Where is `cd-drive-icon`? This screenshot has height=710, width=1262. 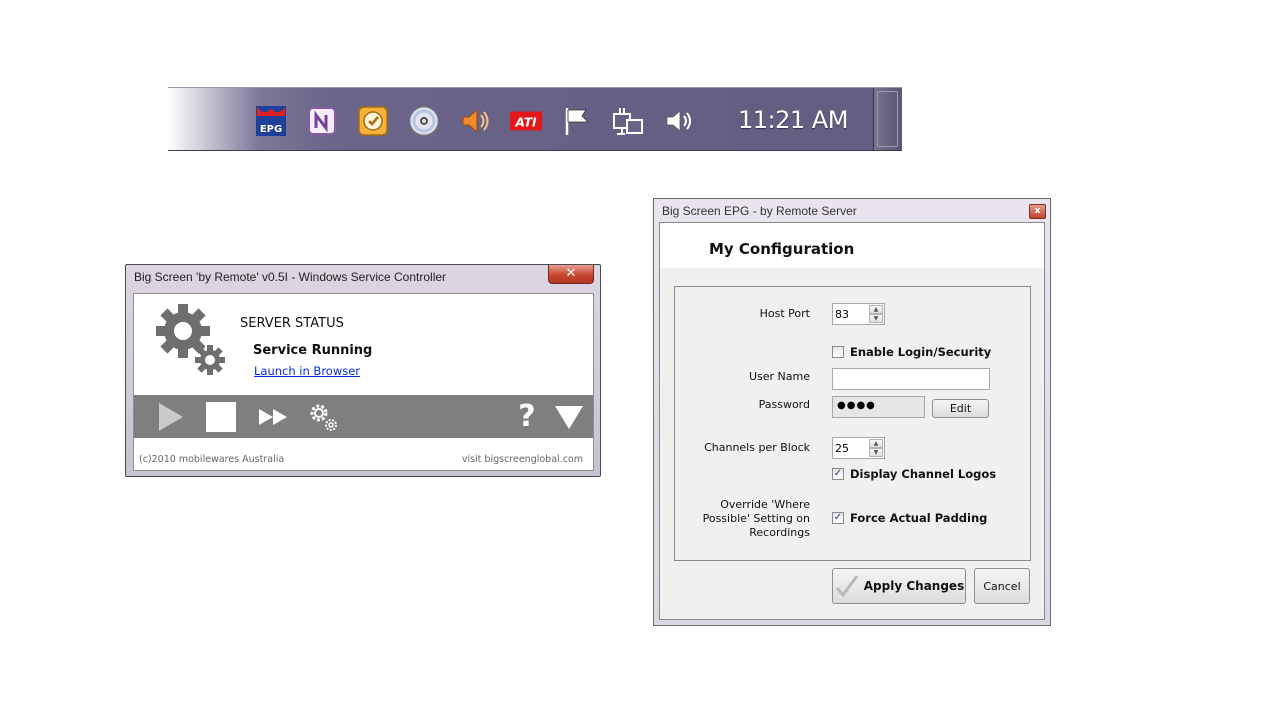
cd-drive-icon is located at coordinates (424, 121).